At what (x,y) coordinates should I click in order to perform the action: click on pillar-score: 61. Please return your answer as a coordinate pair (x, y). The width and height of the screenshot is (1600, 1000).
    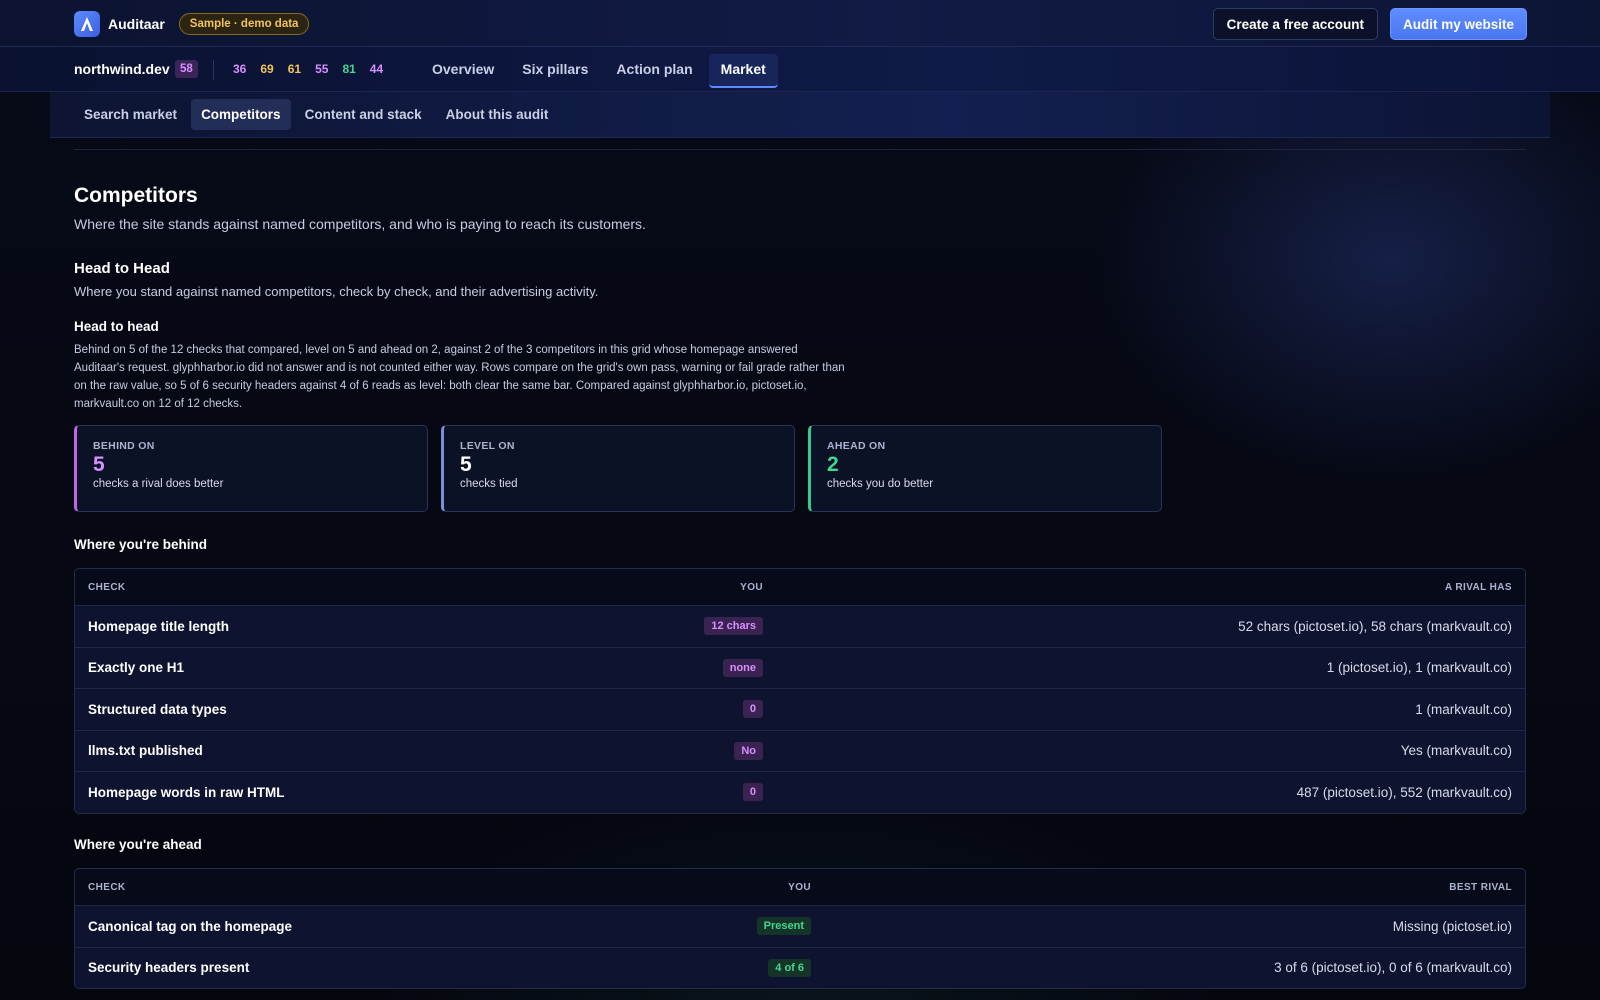
    Looking at the image, I should click on (294, 69).